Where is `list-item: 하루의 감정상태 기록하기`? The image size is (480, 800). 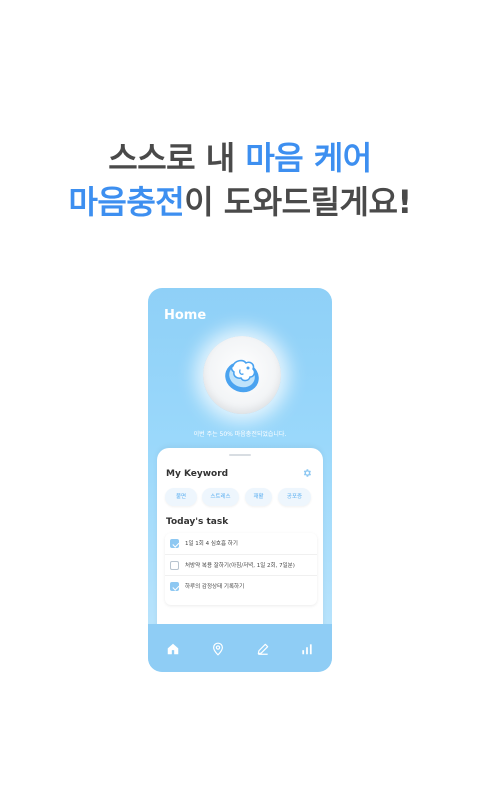 list-item: 하루의 감정상태 기록하기 is located at coordinates (241, 586).